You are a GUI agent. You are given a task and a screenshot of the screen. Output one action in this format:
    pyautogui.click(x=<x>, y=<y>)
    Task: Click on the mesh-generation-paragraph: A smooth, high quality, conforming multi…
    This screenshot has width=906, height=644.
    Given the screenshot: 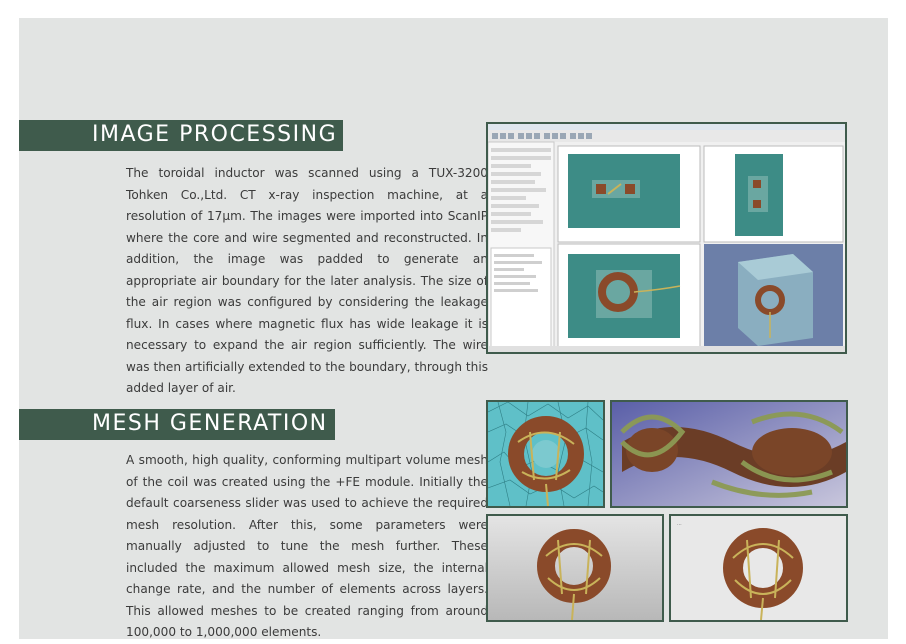 What is the action you would take?
    pyautogui.click(x=307, y=546)
    